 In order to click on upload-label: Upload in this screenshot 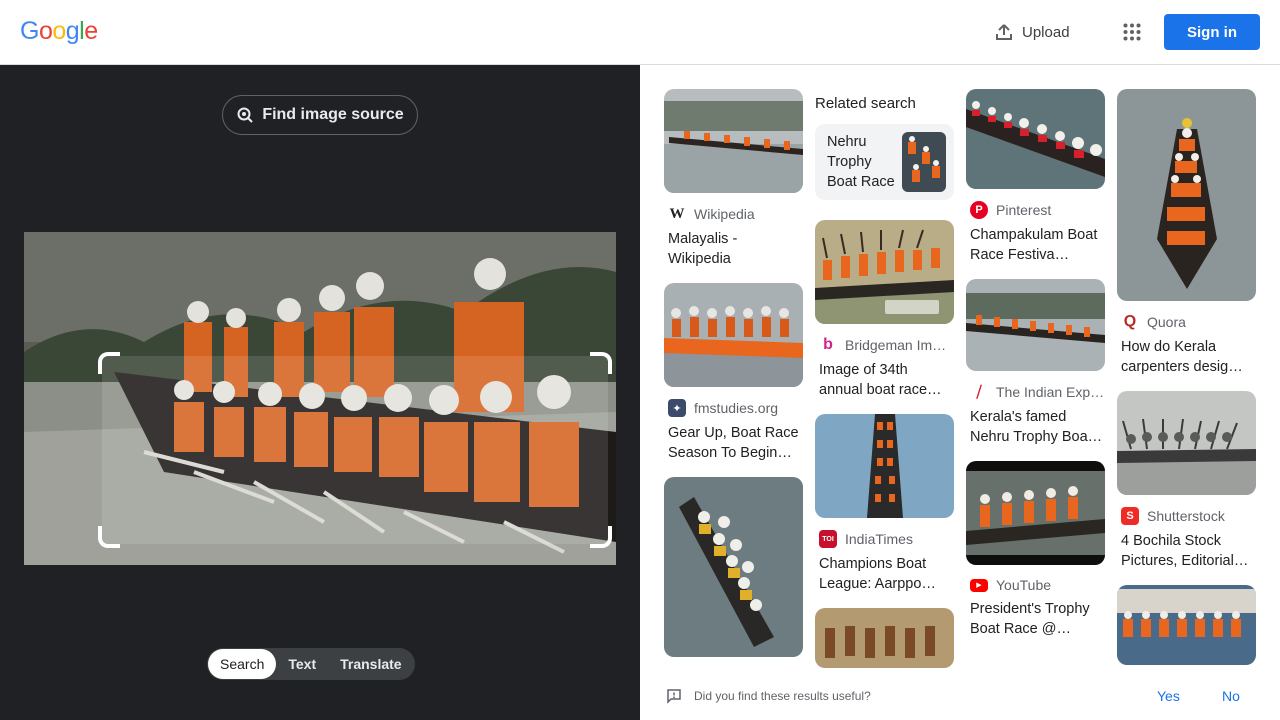, I will do `click(1046, 32)`.